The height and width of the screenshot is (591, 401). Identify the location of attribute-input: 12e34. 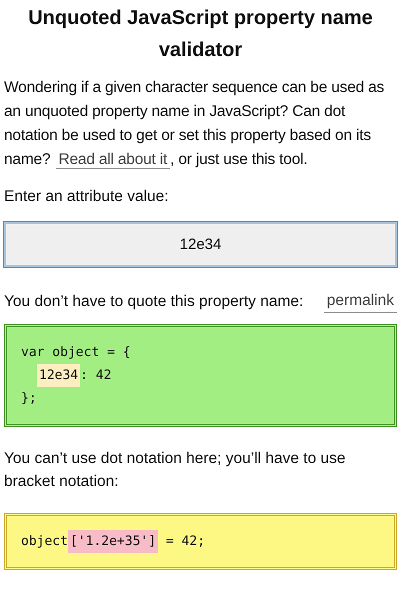
(200, 244).